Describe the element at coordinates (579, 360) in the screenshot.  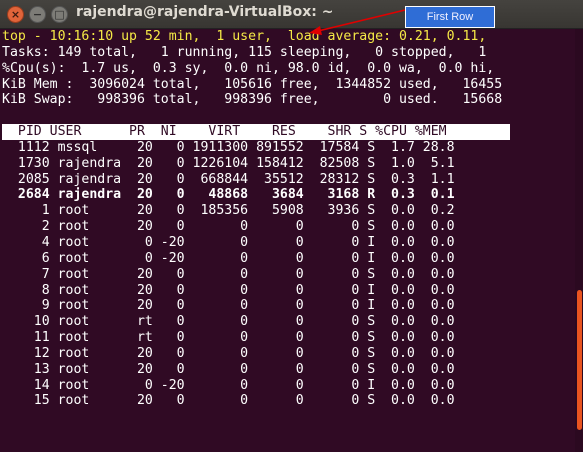
I see `scrollbar-thumb` at that location.